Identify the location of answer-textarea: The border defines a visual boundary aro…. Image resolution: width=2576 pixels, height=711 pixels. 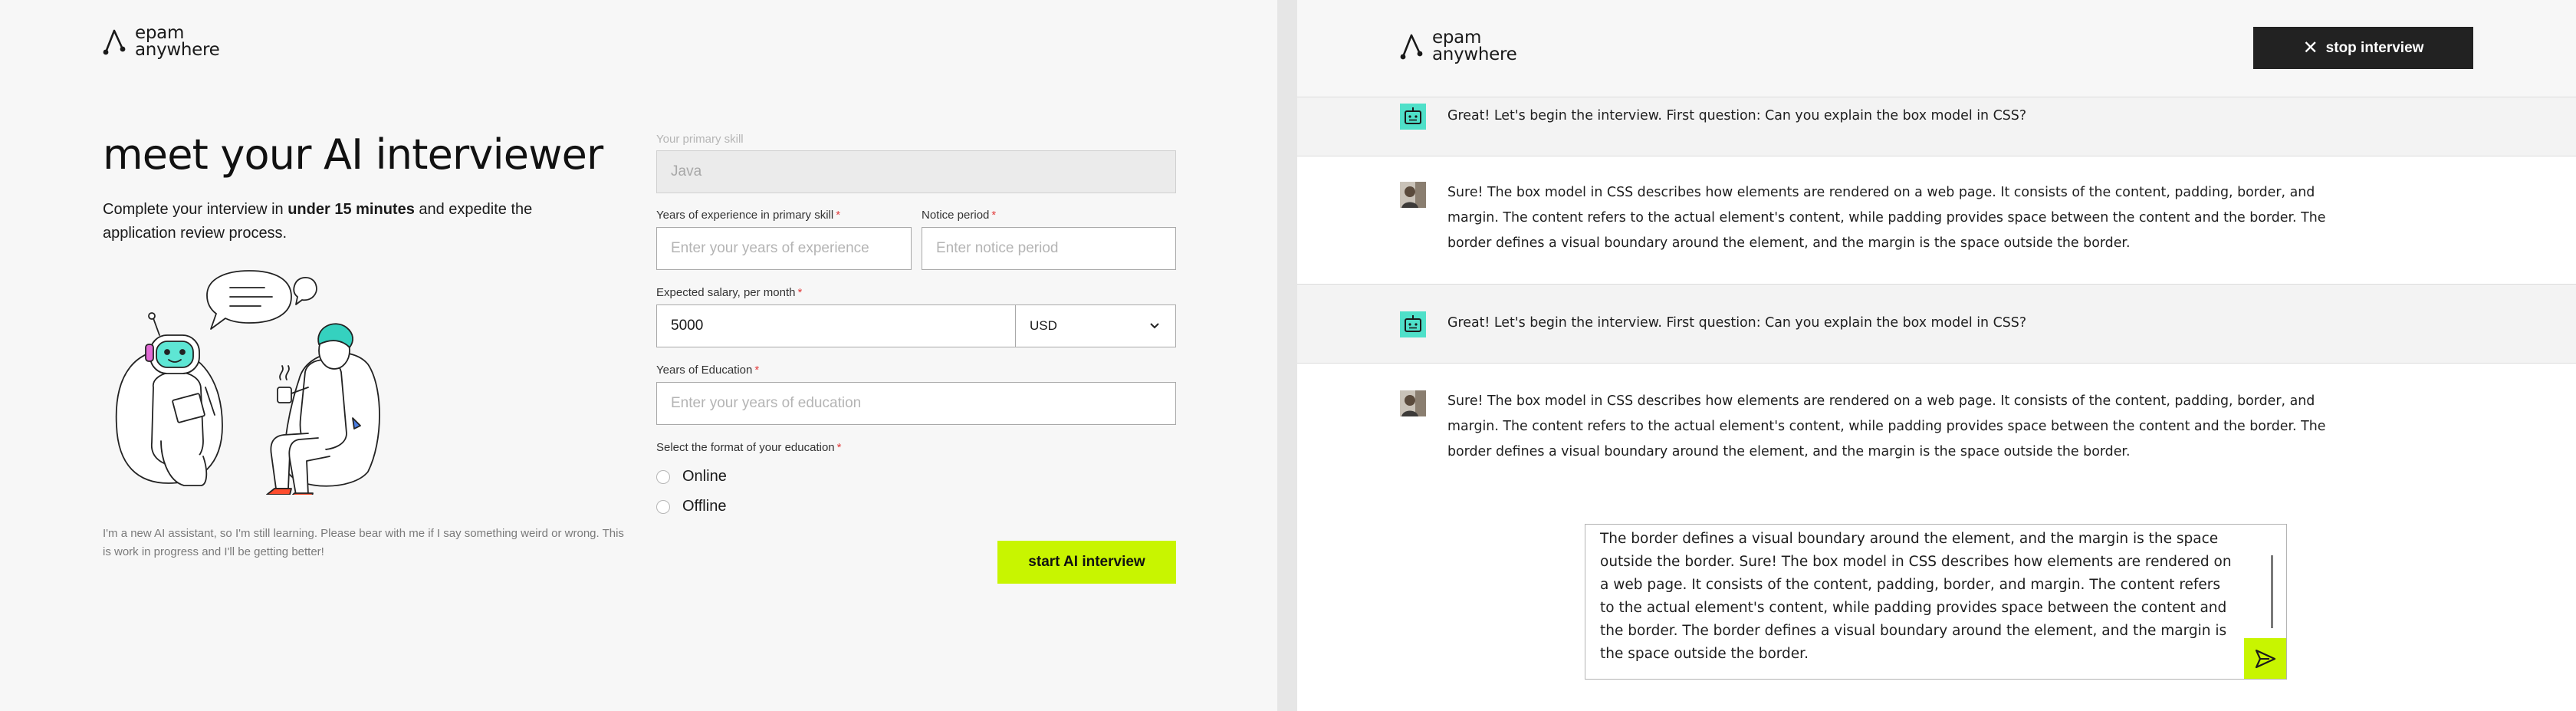
(1936, 602).